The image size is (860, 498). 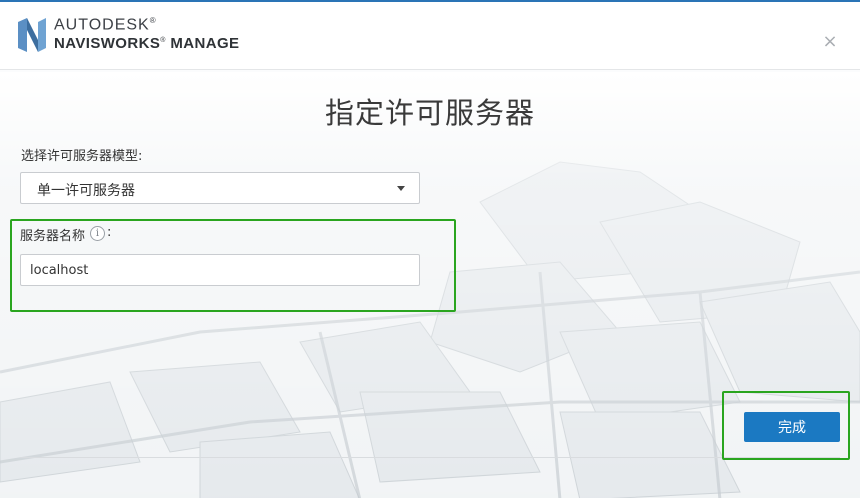 I want to click on brand-product-registered: ®, so click(x=163, y=40).